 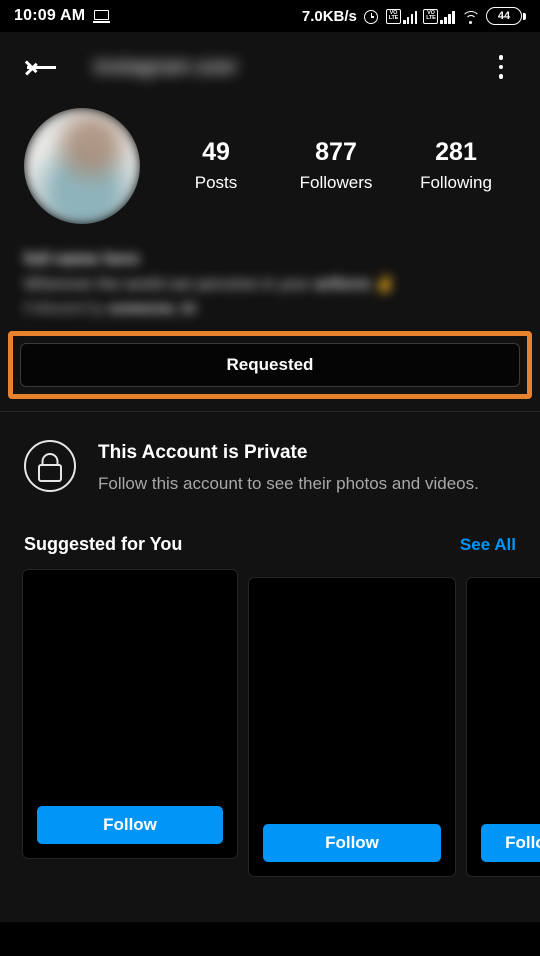 I want to click on network-speed: 7.0KB/s, so click(x=329, y=16).